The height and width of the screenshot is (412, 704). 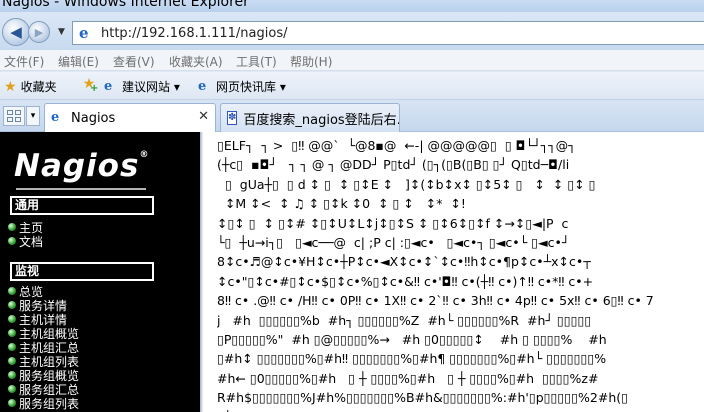 I want to click on suggested-sites-link: e 建议网站 ▾, so click(x=142, y=86).